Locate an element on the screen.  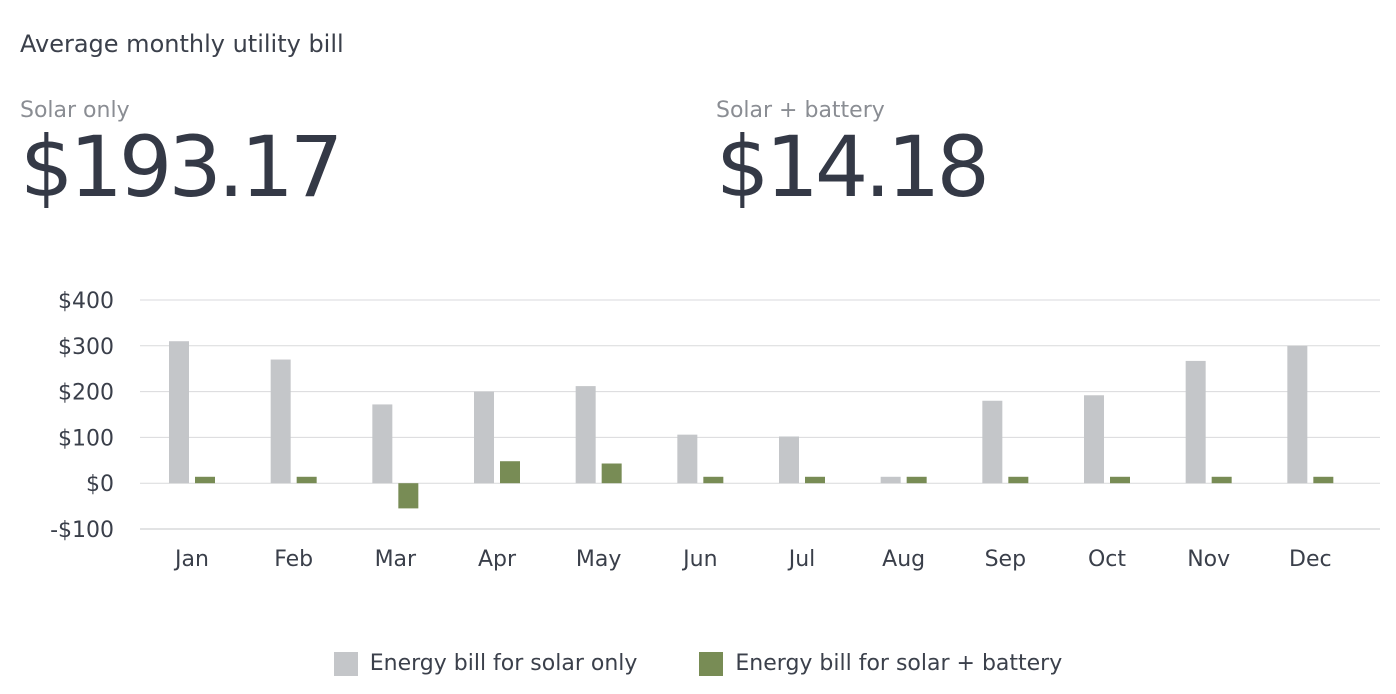
y-tick-label: -$100 is located at coordinates (82, 530).